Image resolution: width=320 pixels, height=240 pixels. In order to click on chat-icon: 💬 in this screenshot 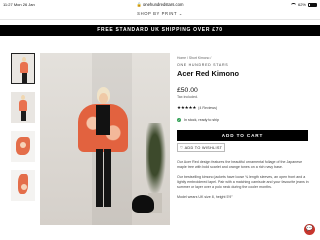, I will do `click(309, 229)`.